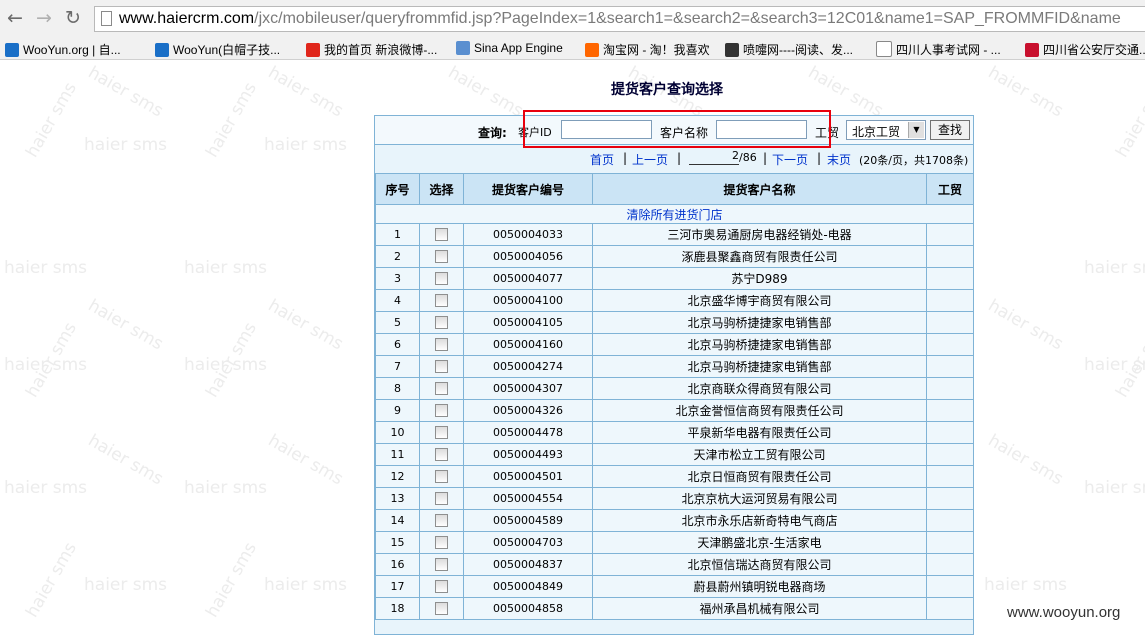 Image resolution: width=1145 pixels, height=635 pixels. Describe the element at coordinates (509, 49) in the screenshot. I see `bookmark-item: Sina App Engine` at that location.